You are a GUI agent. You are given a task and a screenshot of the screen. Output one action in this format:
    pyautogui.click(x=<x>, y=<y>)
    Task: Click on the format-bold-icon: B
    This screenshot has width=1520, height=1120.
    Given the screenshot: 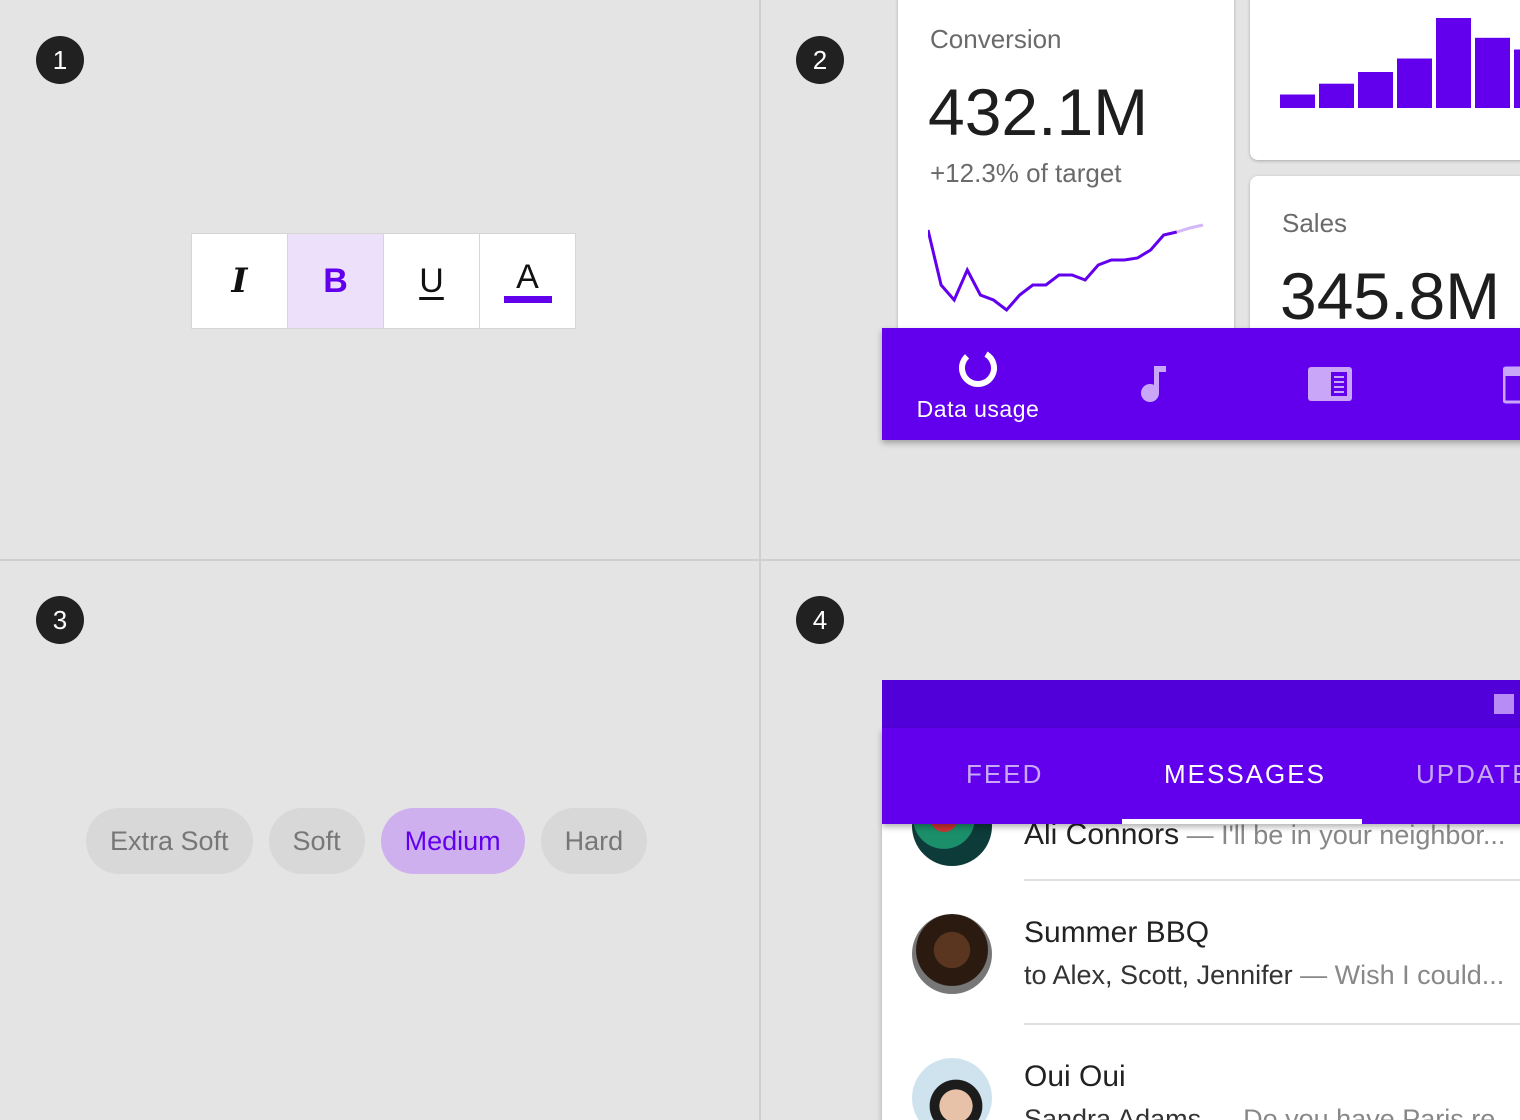 What is the action you would take?
    pyautogui.click(x=335, y=280)
    